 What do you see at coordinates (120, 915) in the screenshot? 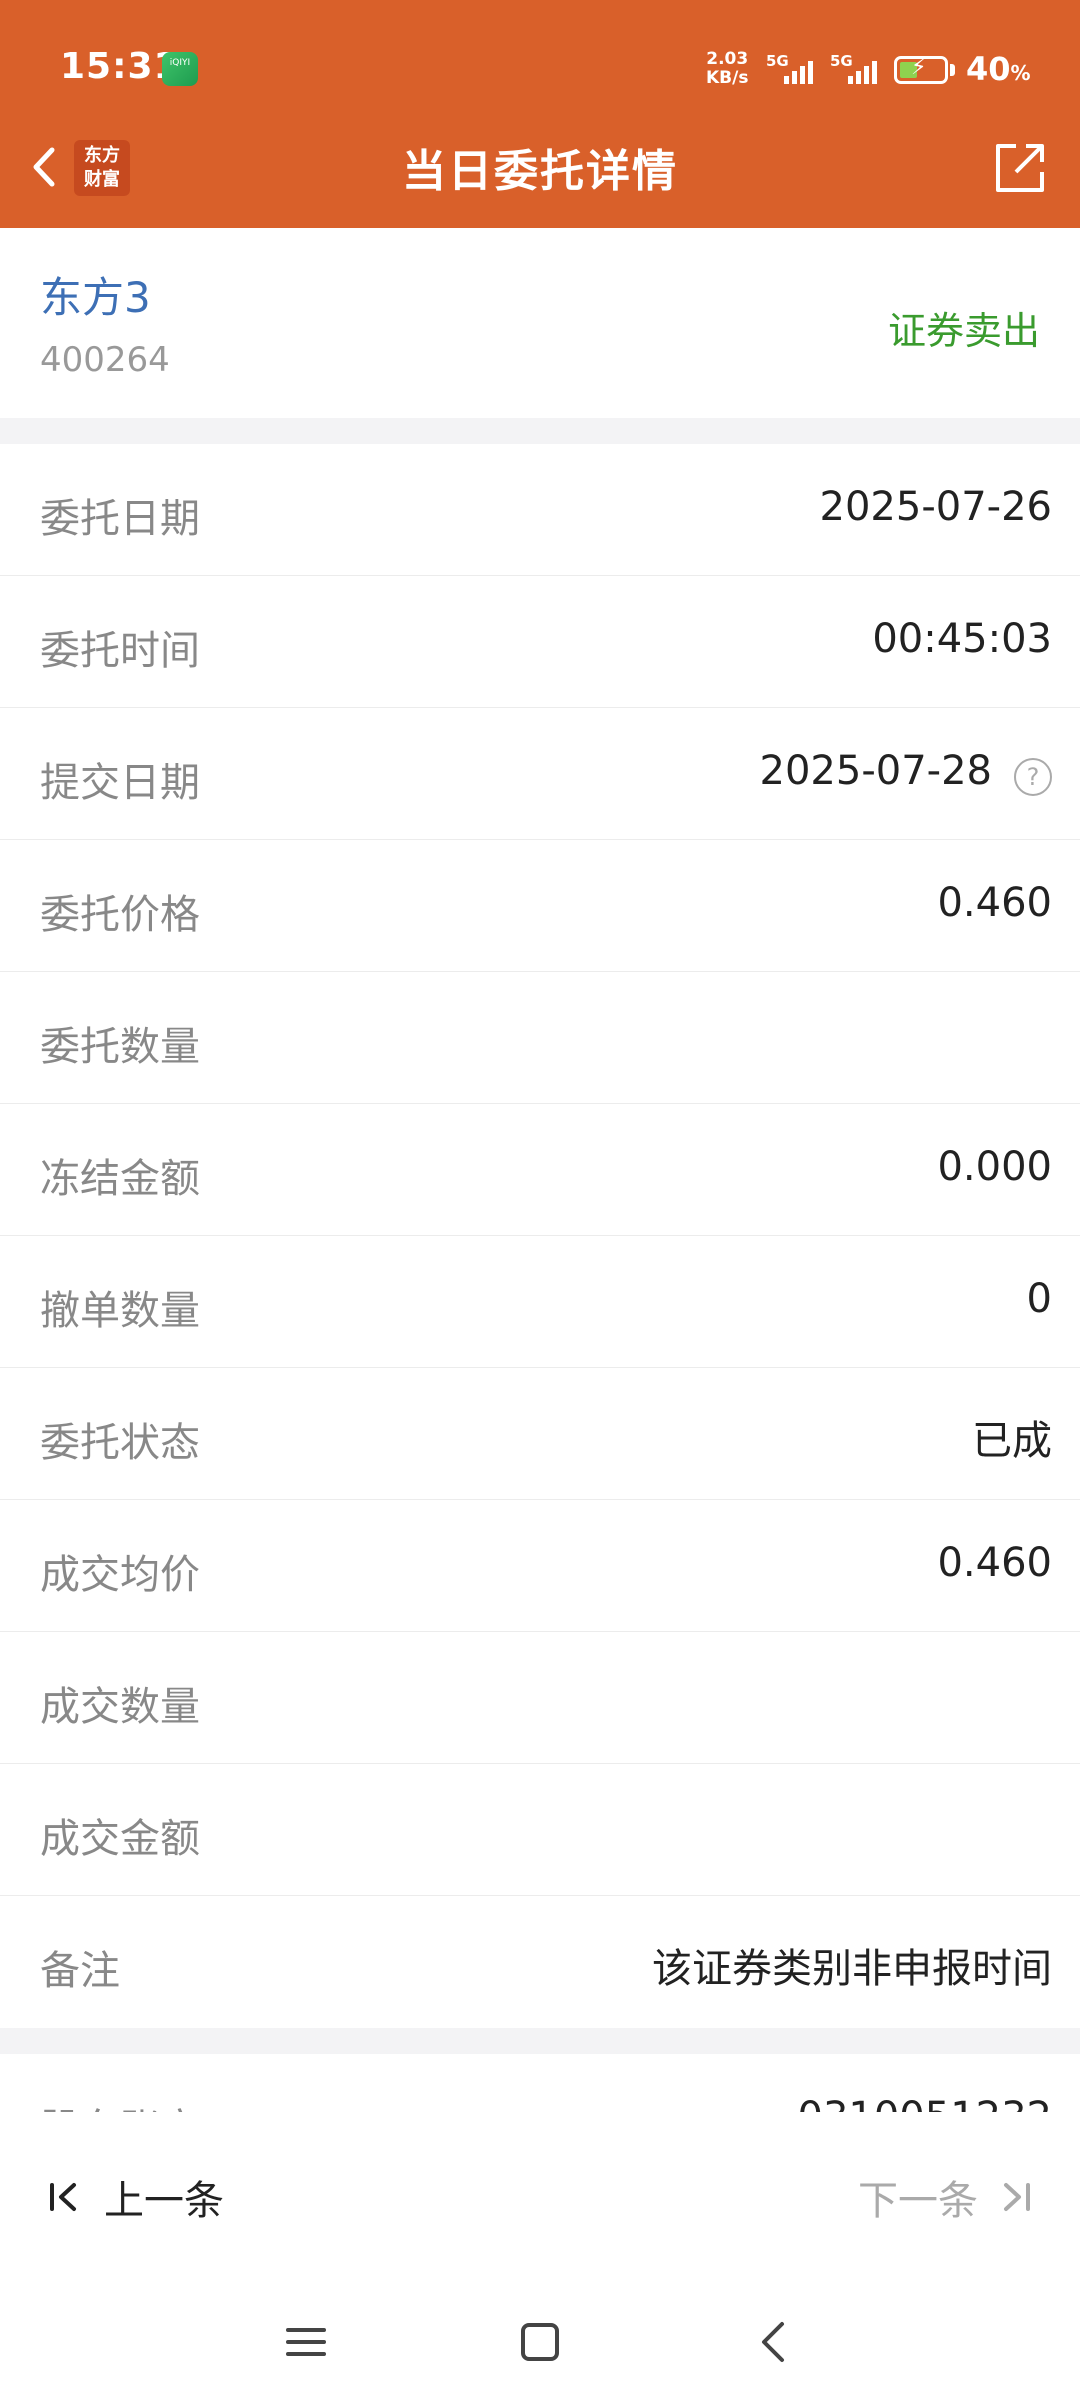
I see `detail-label: 委托价格` at bounding box center [120, 915].